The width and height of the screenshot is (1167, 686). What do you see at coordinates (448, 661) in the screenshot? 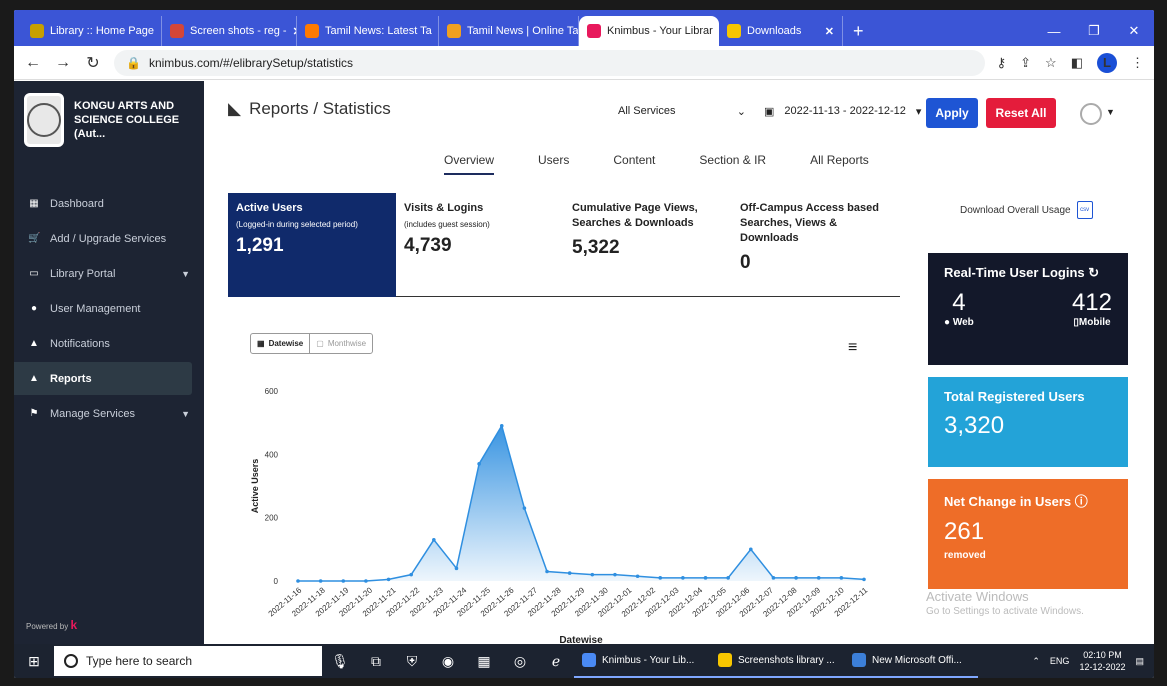
I see `firefox-icon: ◉` at bounding box center [448, 661].